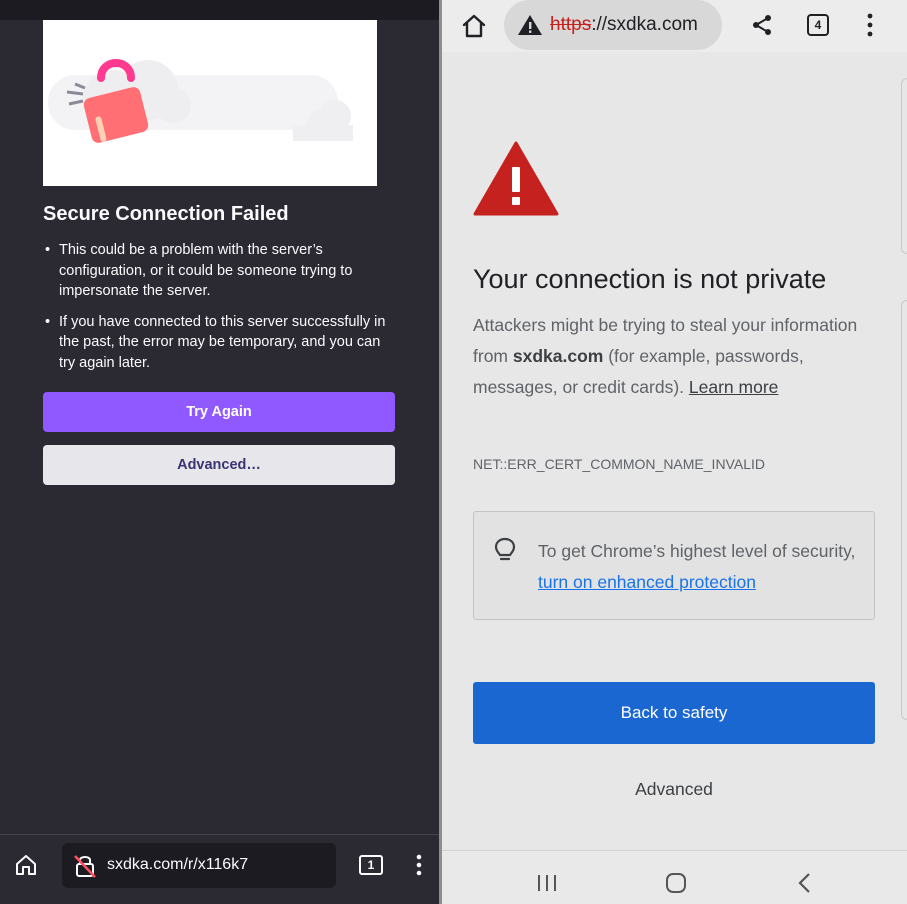 This screenshot has height=904, width=907. I want to click on recents-nav-icon, so click(547, 885).